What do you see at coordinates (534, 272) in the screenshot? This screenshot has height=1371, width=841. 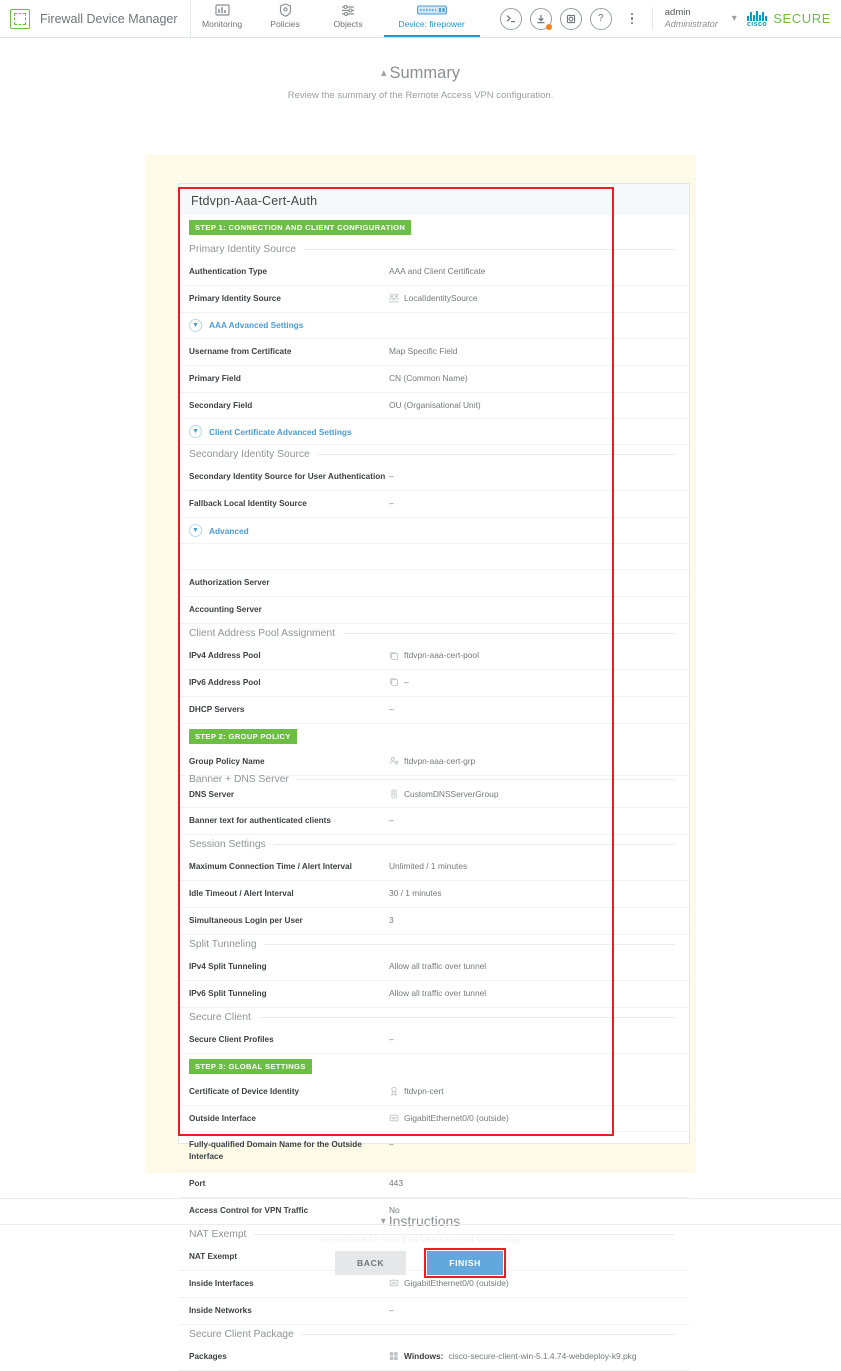 I see `summary-row-value: AAA and Client Certificate` at bounding box center [534, 272].